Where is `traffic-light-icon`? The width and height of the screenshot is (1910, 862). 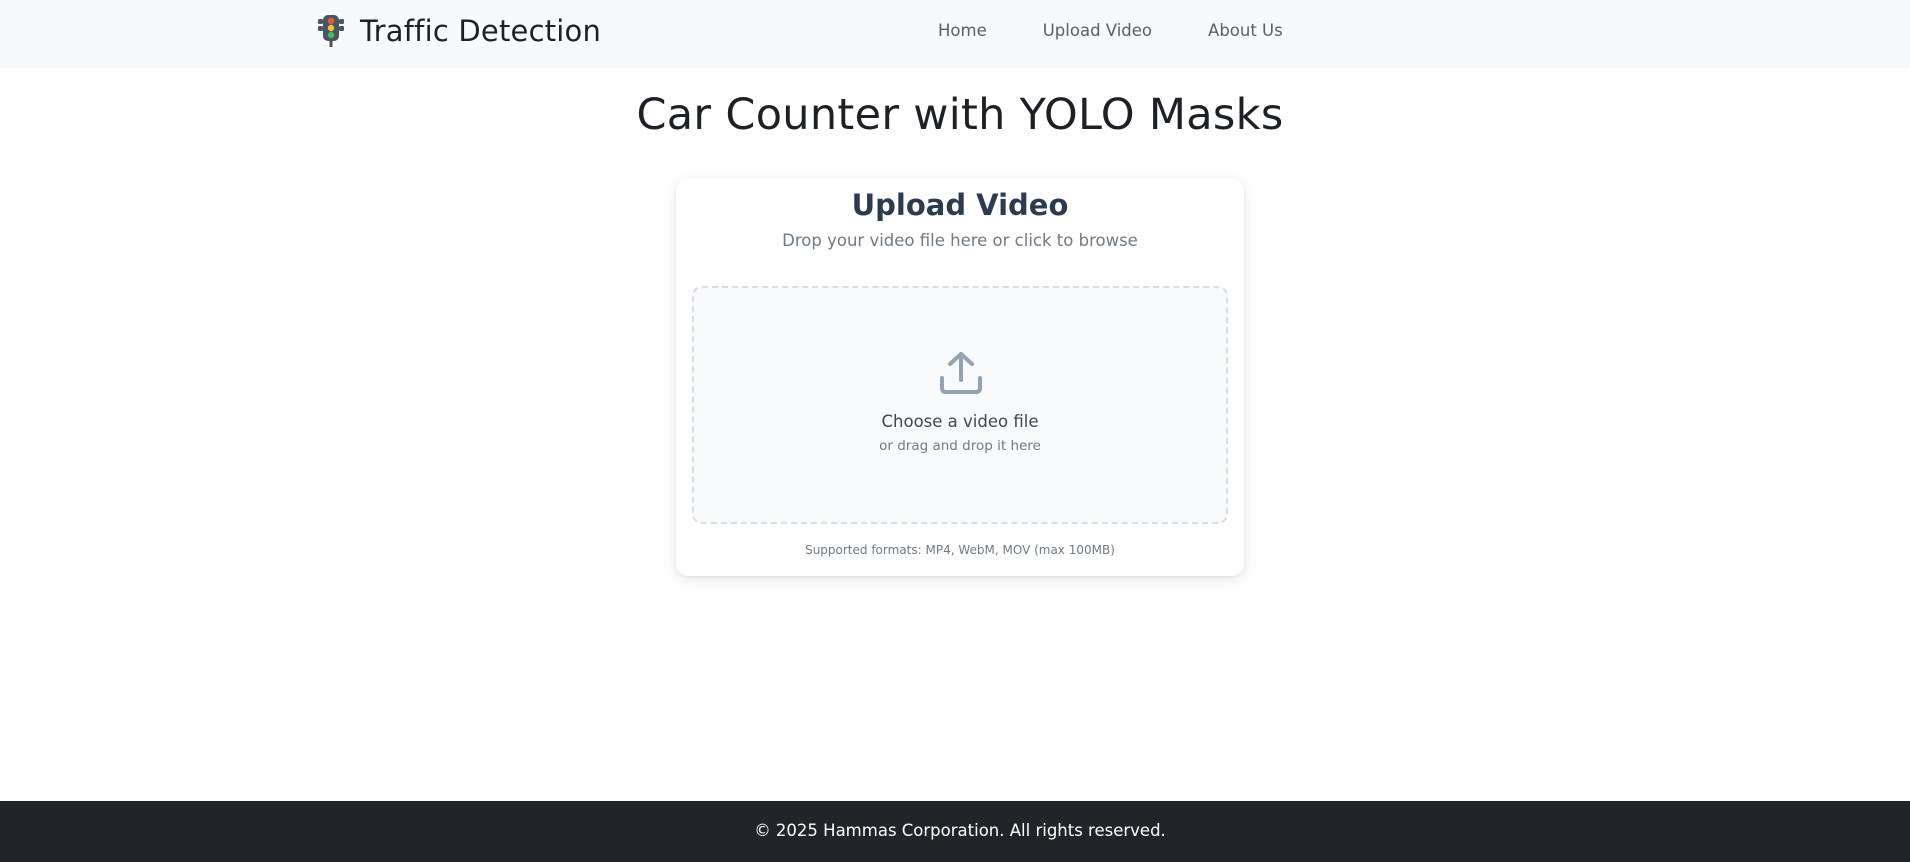 traffic-light-icon is located at coordinates (331, 31).